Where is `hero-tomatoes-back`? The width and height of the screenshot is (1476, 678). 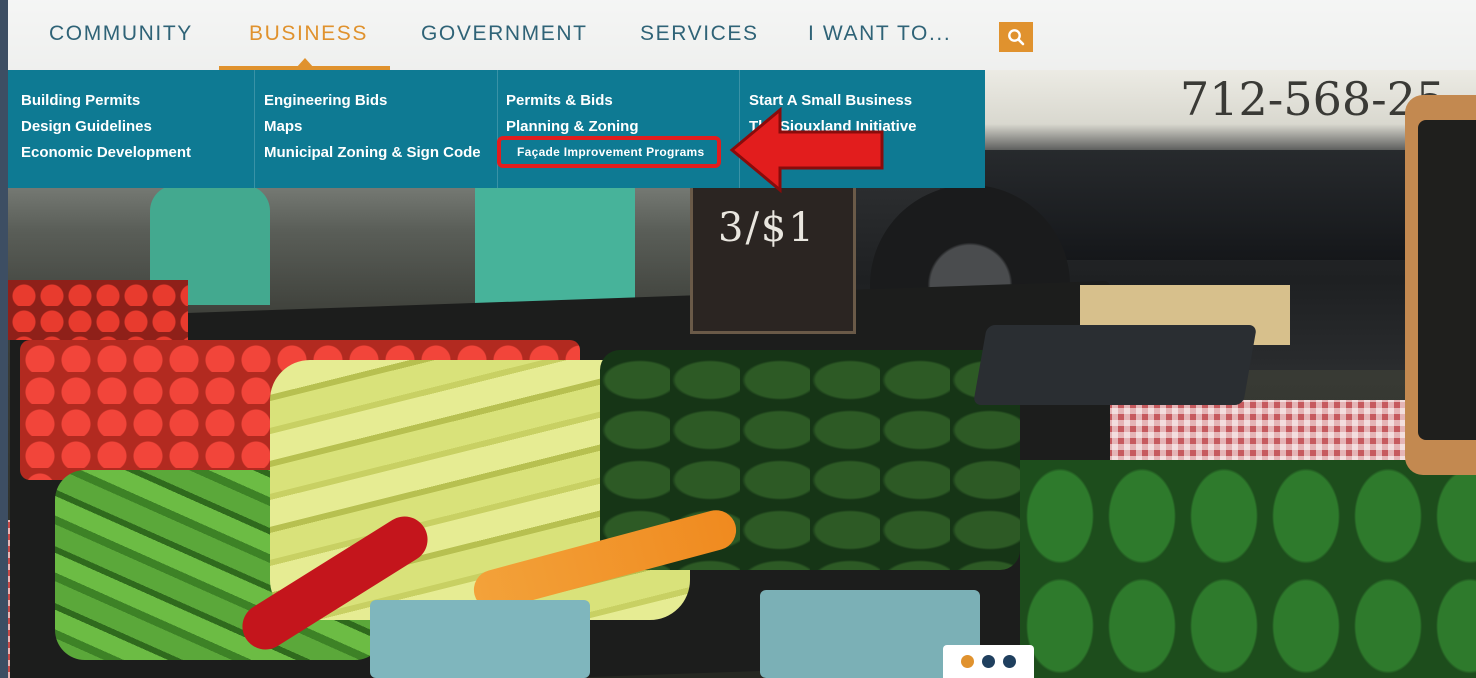
hero-tomatoes-back is located at coordinates (98, 310).